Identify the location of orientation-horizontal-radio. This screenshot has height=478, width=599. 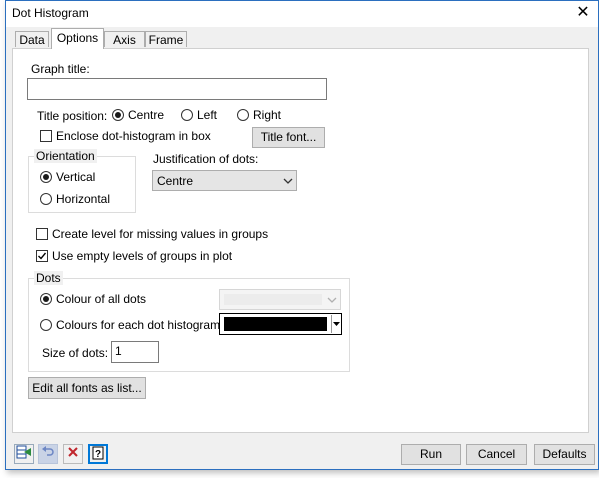
(46, 199).